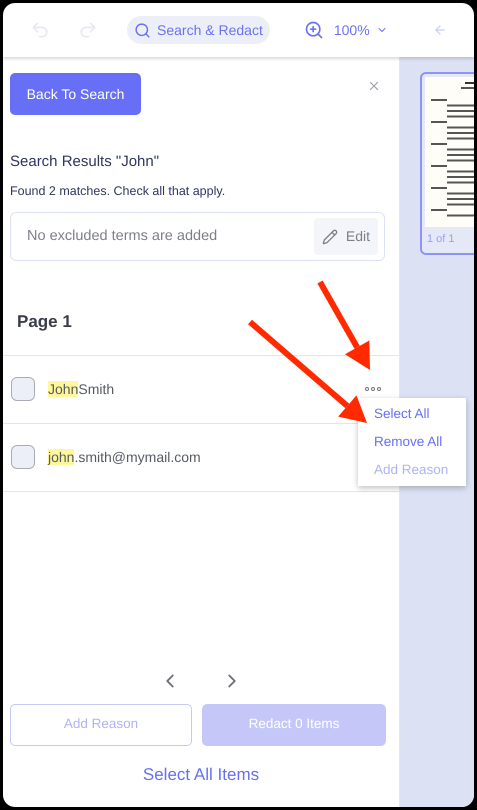  Describe the element at coordinates (346, 237) in the screenshot. I see `edit-button: Edit` at that location.